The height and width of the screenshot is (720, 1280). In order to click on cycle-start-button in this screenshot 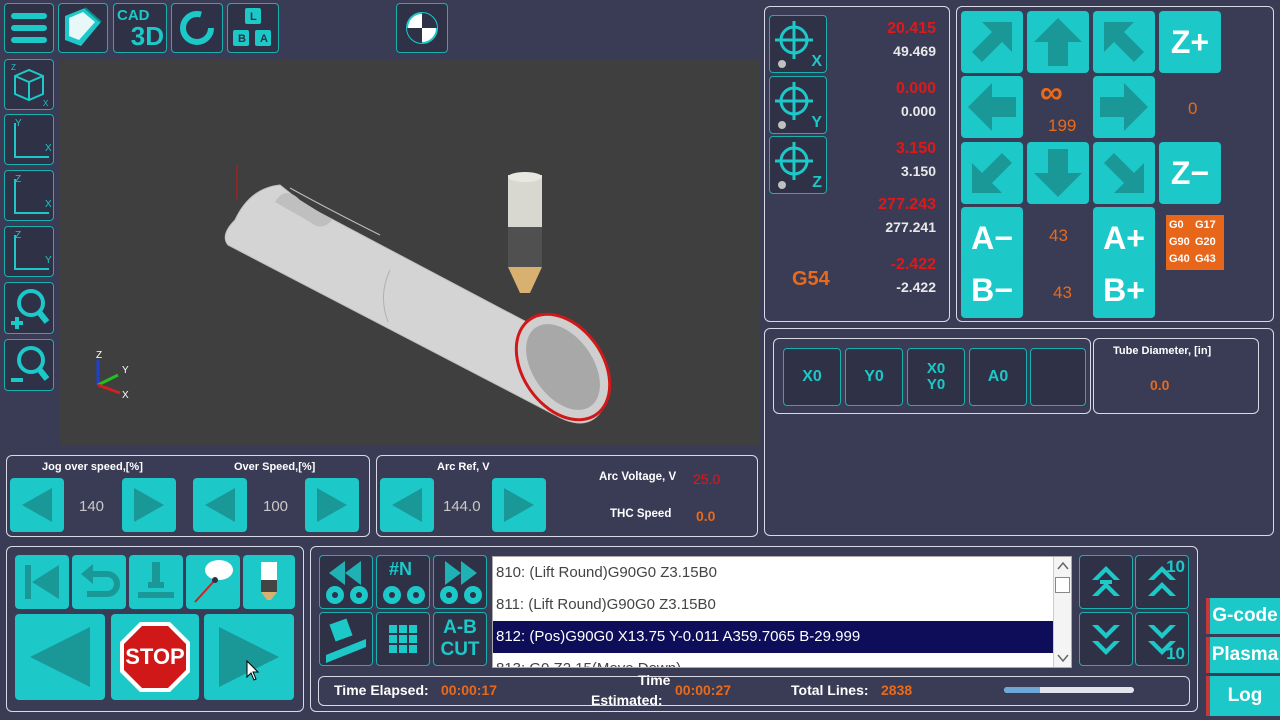, I will do `click(249, 657)`.